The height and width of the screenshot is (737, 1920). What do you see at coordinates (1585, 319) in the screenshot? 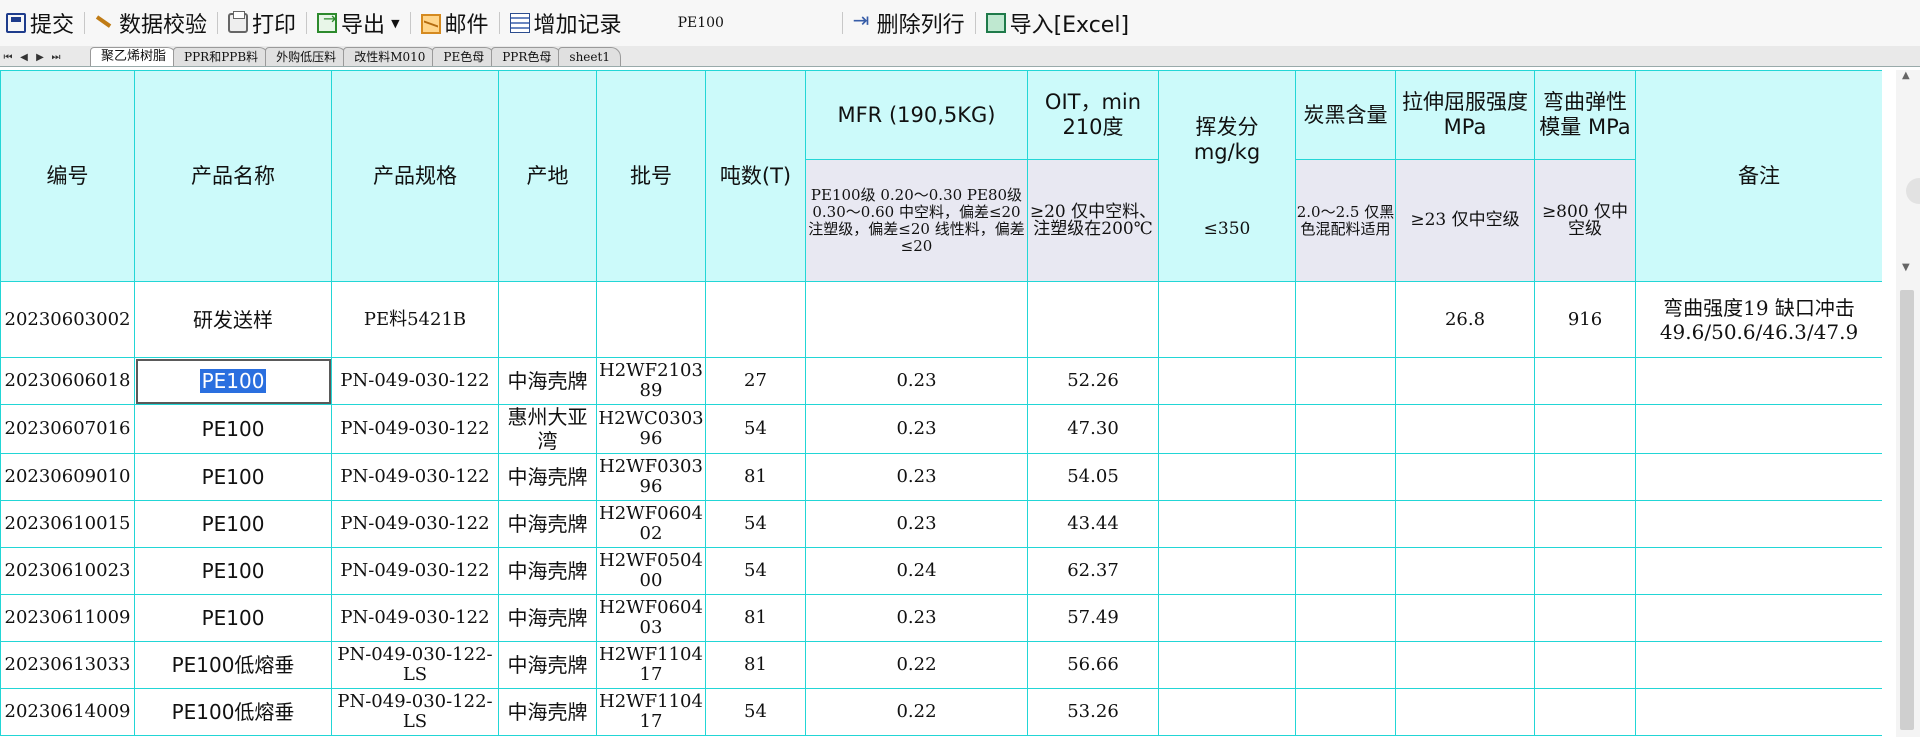
I see `cell-flex: 916` at bounding box center [1585, 319].